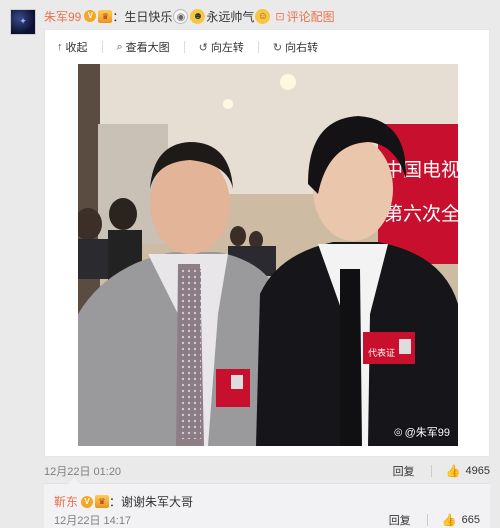 Image resolution: width=500 pixels, height=528 pixels. Describe the element at coordinates (434, 520) in the screenshot. I see `reply-actions: 回复 👍 665` at that location.